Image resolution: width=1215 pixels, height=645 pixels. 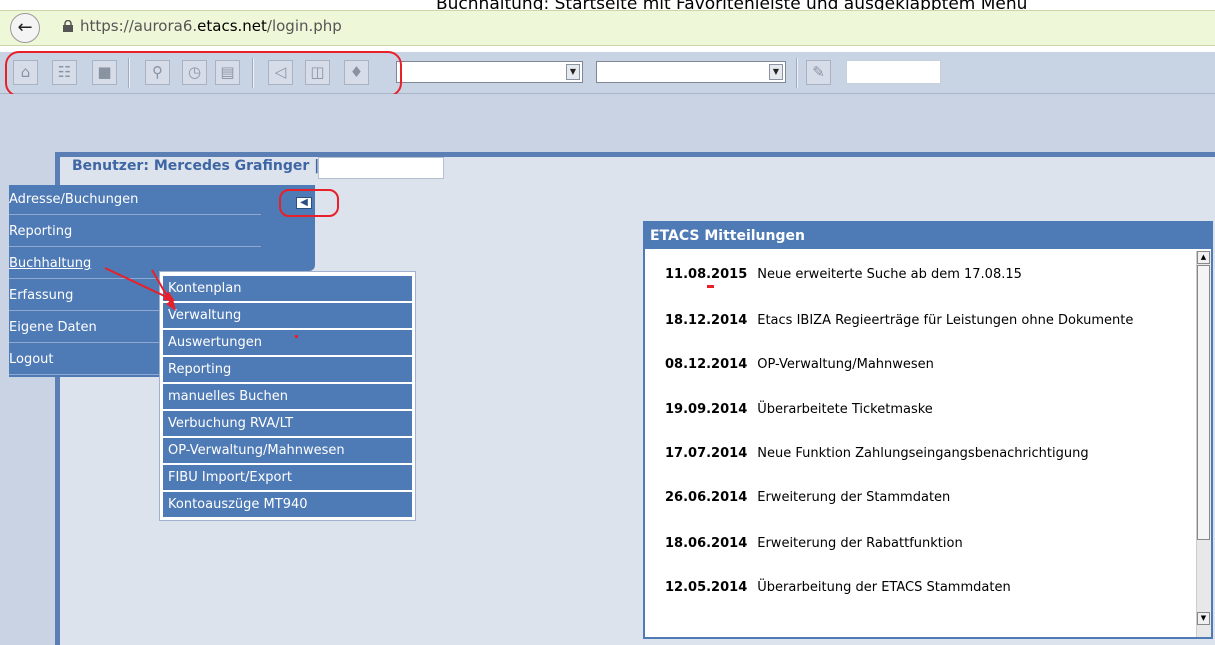 What do you see at coordinates (797, 73) in the screenshot?
I see `toolbar-separator` at bounding box center [797, 73].